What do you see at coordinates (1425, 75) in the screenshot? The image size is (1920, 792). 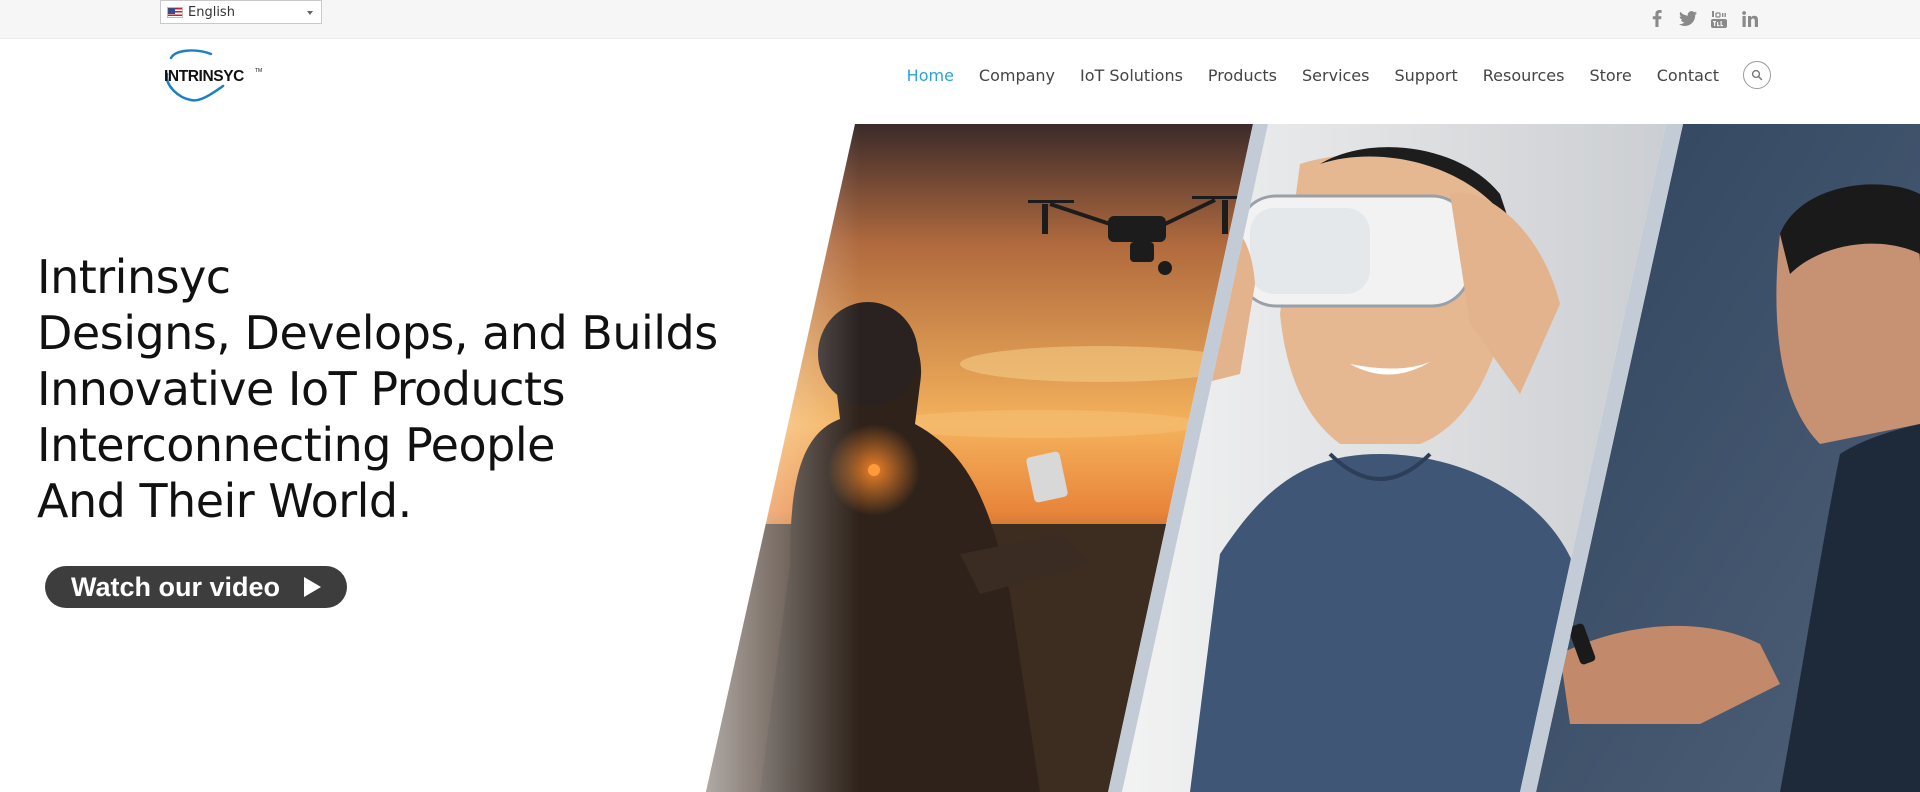 I see `nav-item-support: Support` at bounding box center [1425, 75].